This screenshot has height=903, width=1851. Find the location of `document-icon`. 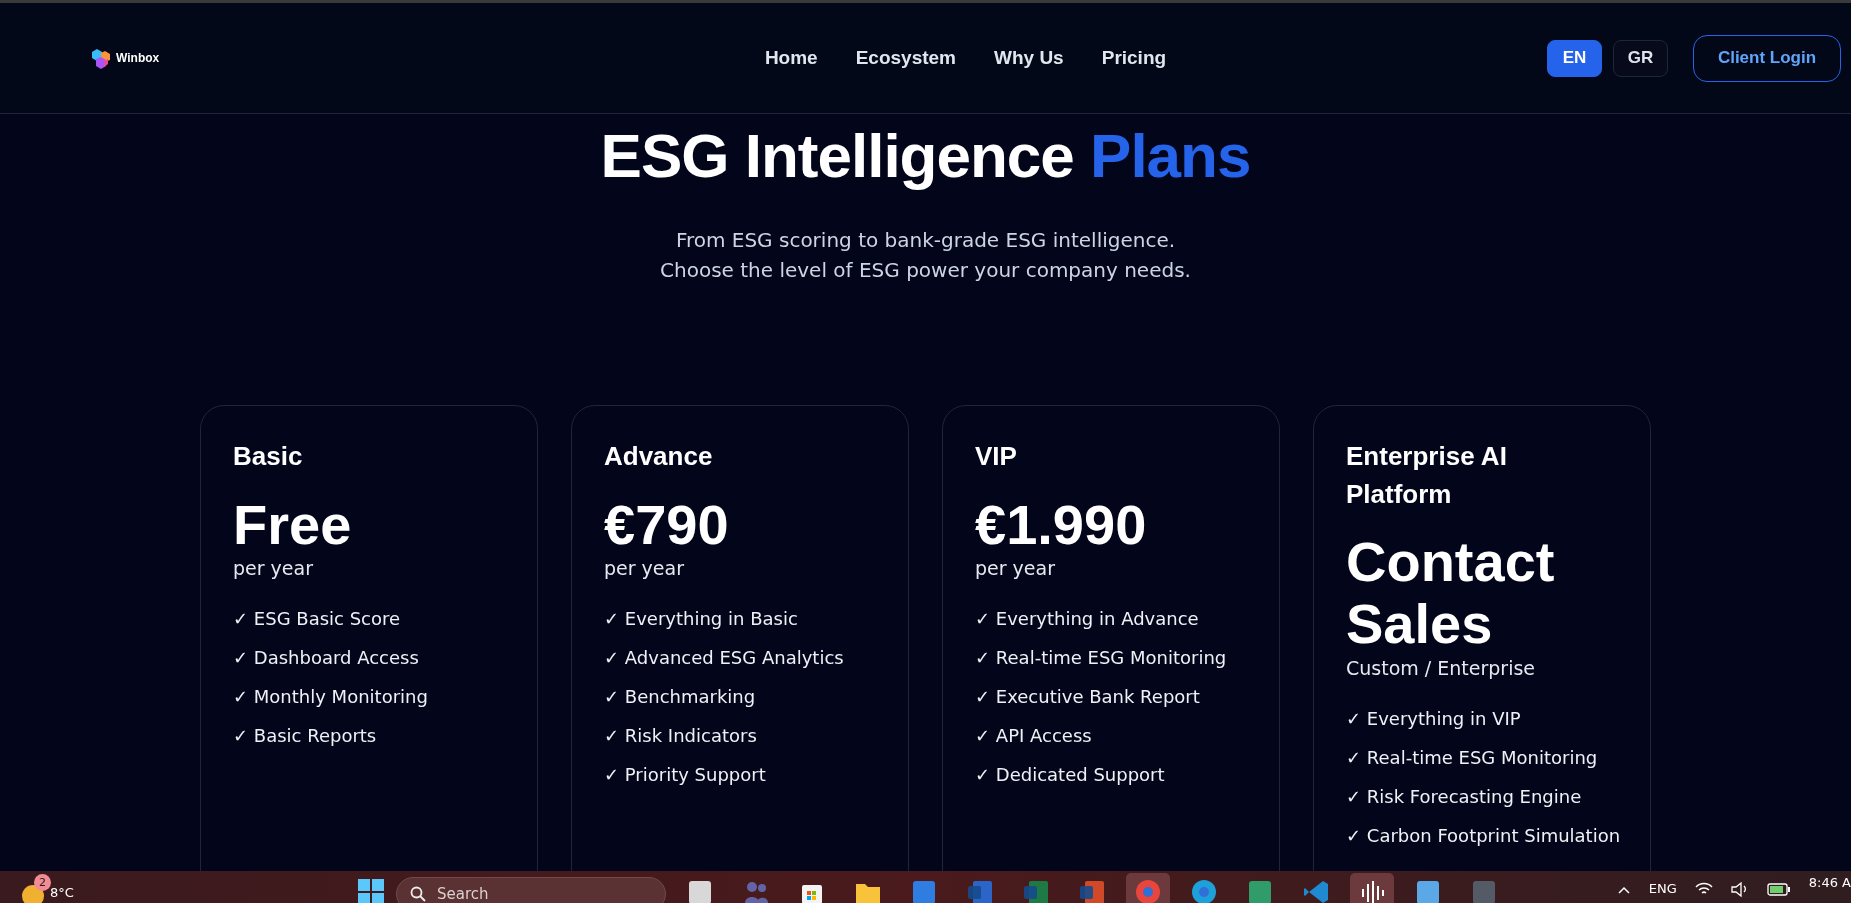

document-icon is located at coordinates (980, 891).